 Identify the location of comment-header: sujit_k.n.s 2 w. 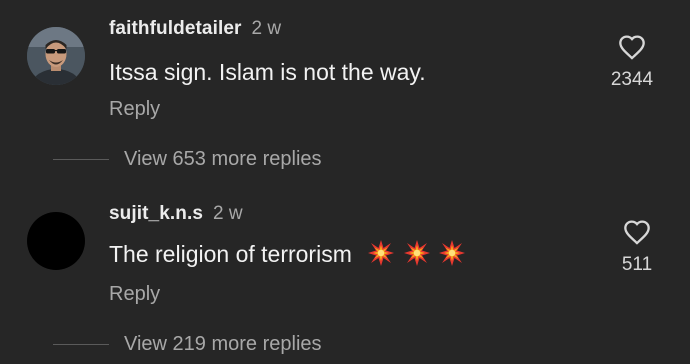
(176, 214).